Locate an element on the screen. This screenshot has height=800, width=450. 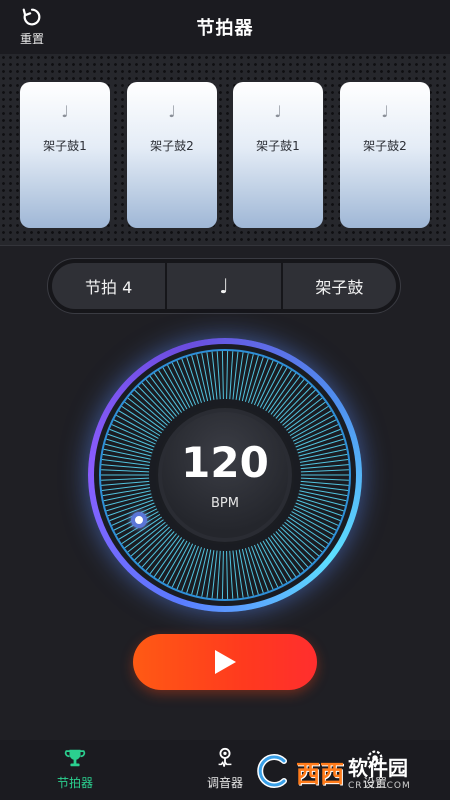
watermark-text: 软件园 is located at coordinates (378, 767).